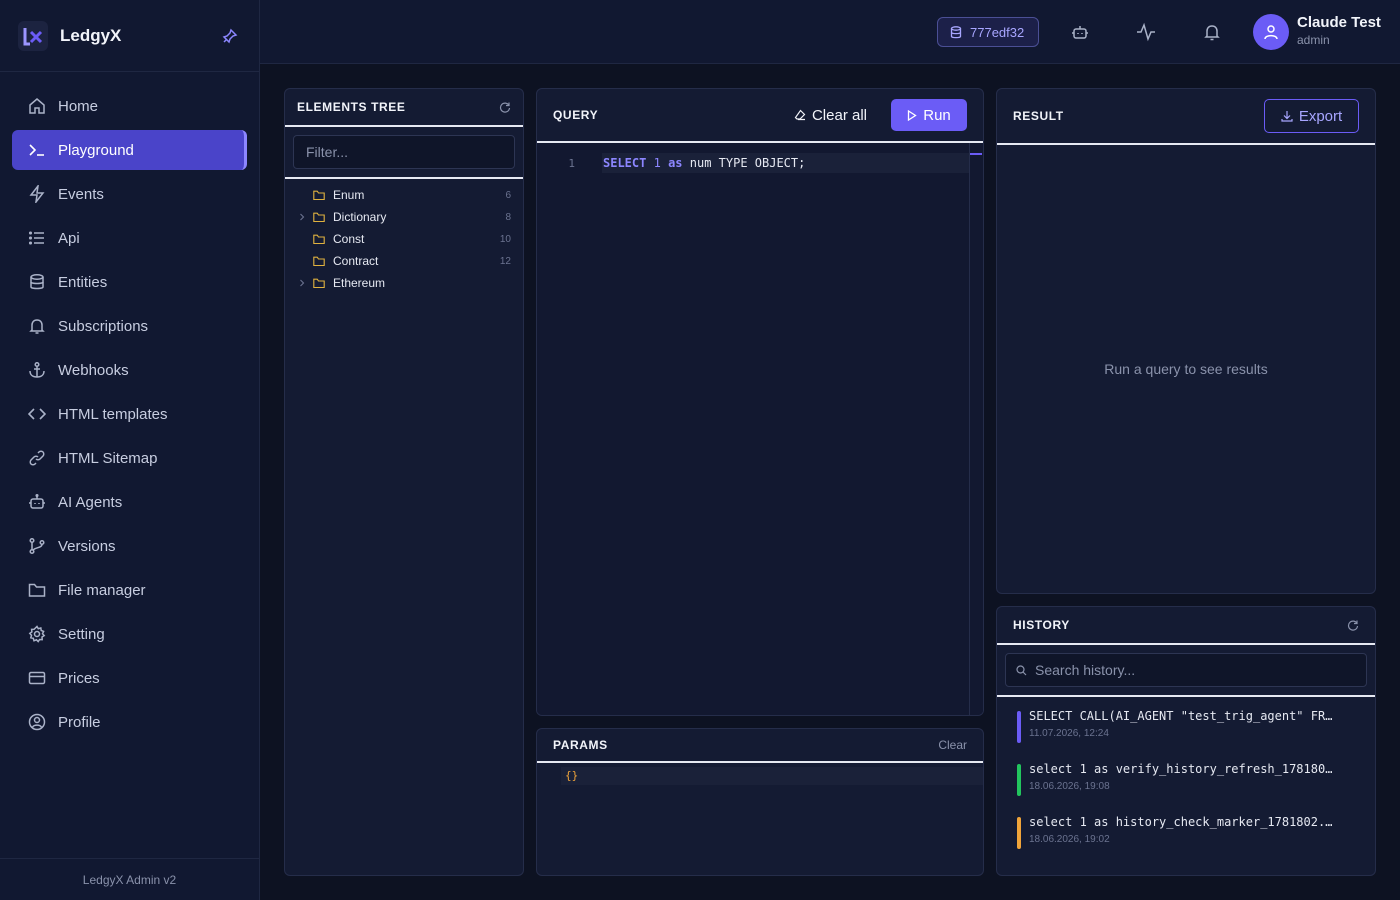  I want to click on scrollbar-marker, so click(976, 154).